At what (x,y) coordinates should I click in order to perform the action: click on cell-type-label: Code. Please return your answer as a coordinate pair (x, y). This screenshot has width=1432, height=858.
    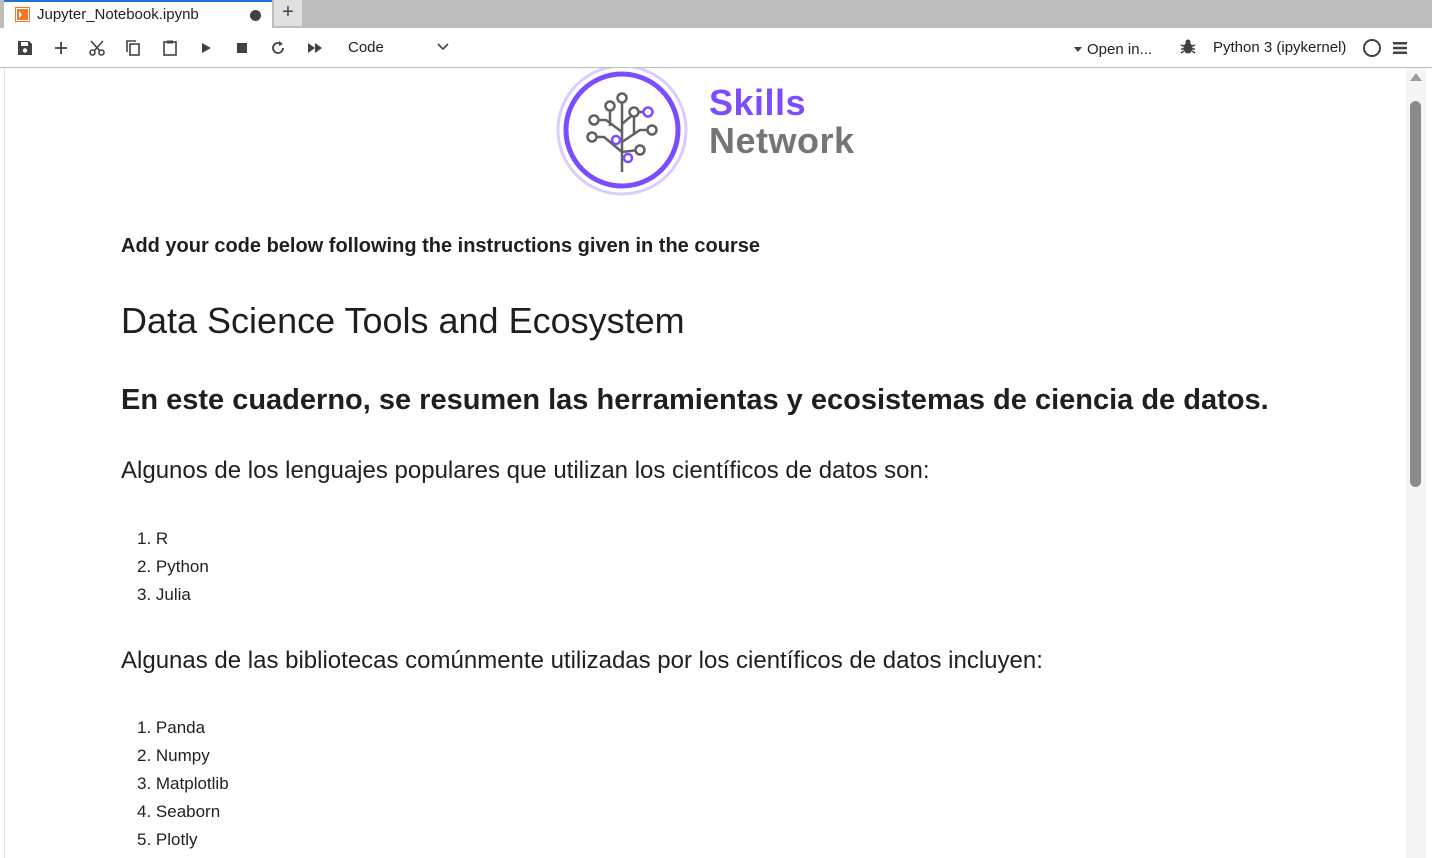
    Looking at the image, I should click on (366, 47).